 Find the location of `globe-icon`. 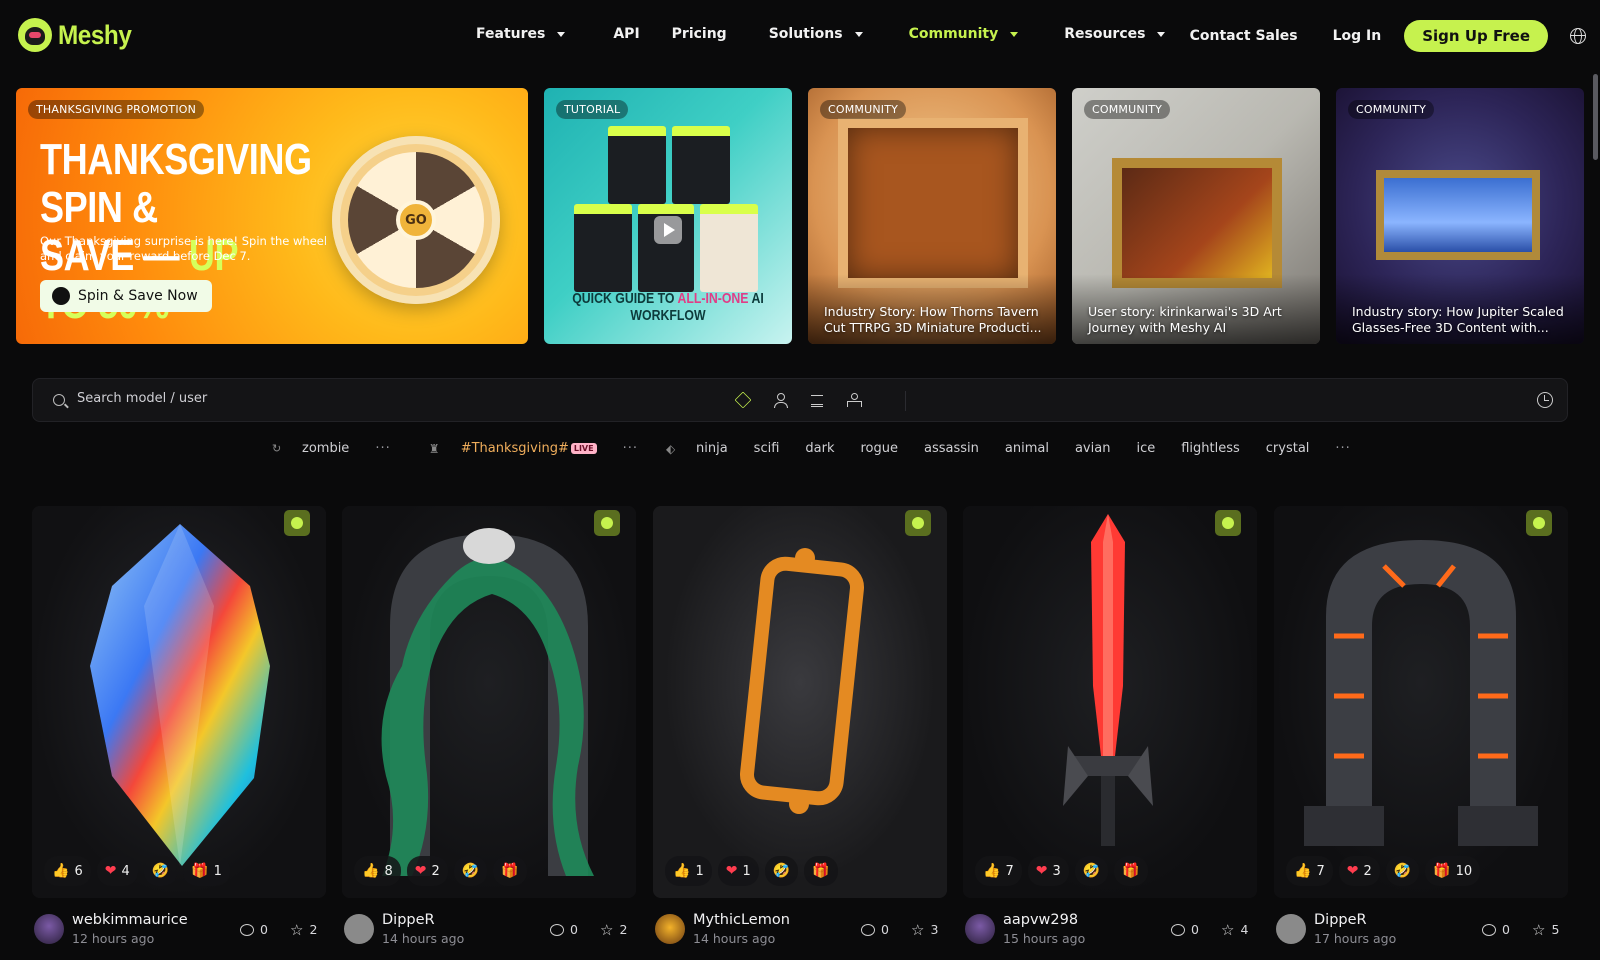

globe-icon is located at coordinates (1578, 36).